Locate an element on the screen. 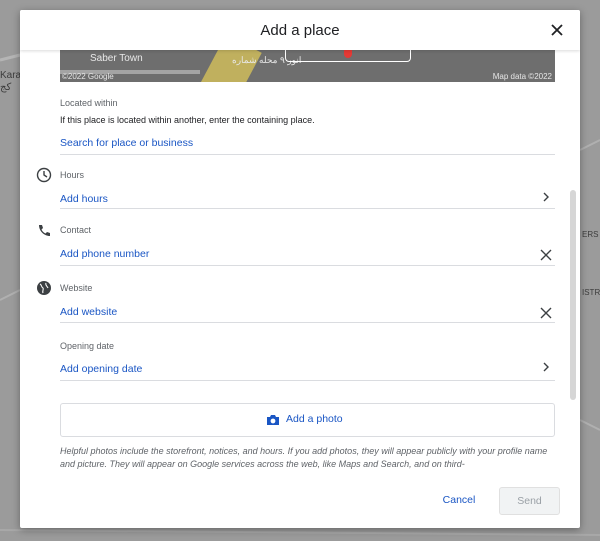 This screenshot has width=600, height=541. send-button: Send is located at coordinates (529, 501).